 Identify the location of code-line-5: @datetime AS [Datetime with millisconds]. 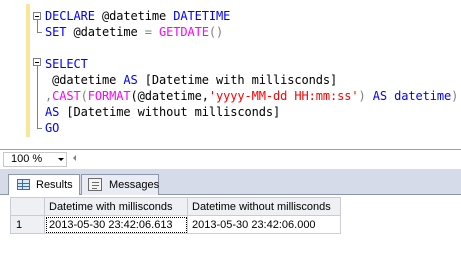
(191, 80).